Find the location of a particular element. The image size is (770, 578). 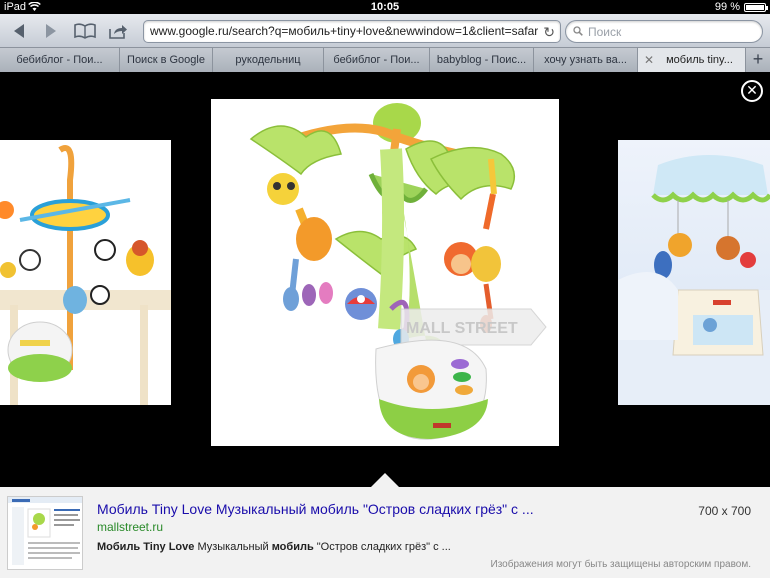

page-thumbnail is located at coordinates (45, 533).